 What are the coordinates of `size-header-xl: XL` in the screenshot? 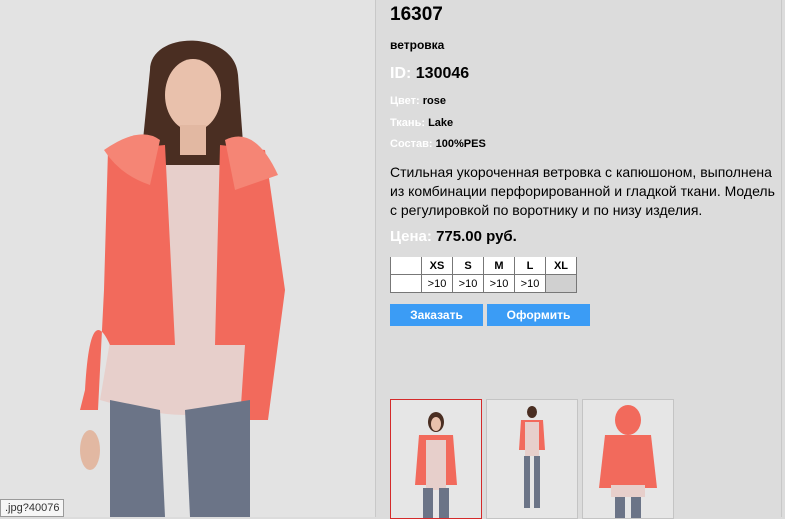 It's located at (561, 266).